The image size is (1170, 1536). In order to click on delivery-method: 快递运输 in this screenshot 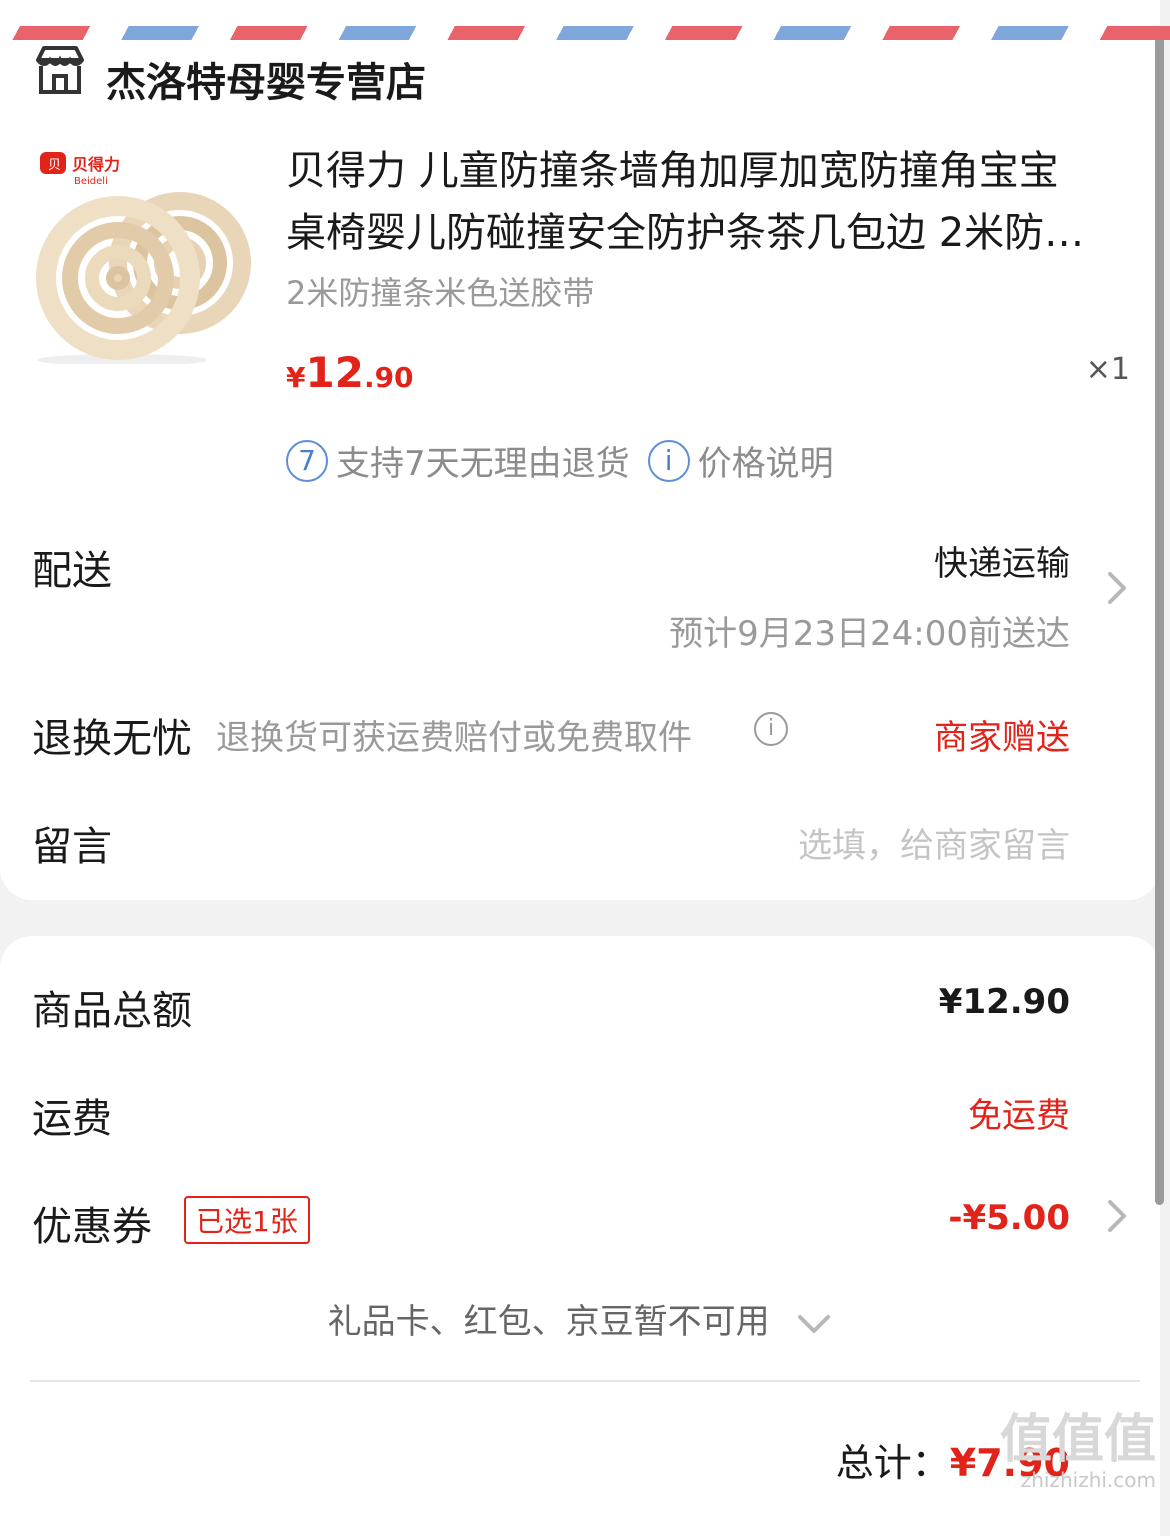, I will do `click(1002, 560)`.